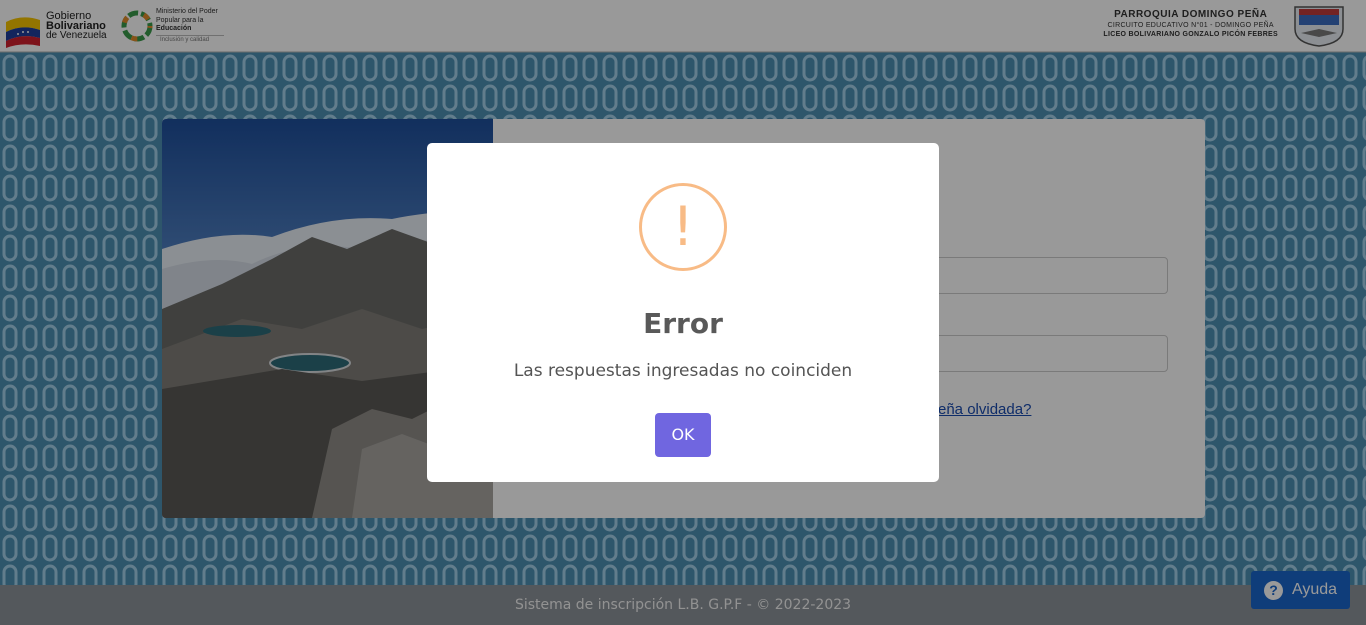  Describe the element at coordinates (683, 435) in the screenshot. I see `ok-button: OK` at that location.